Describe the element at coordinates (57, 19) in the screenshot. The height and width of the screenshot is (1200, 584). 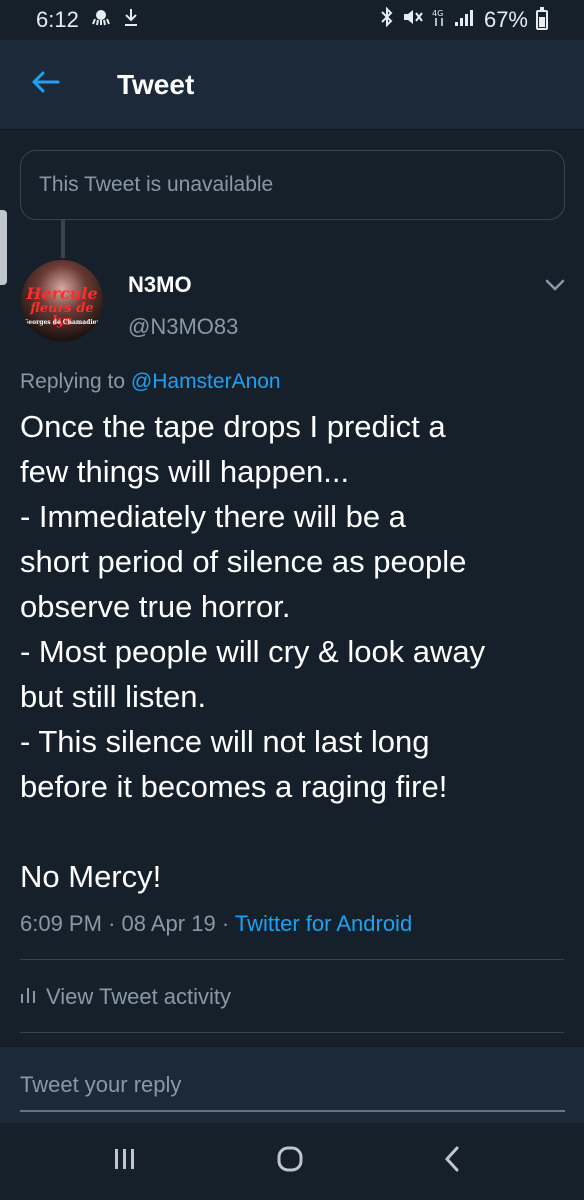
I see `status-time: 6:12` at that location.